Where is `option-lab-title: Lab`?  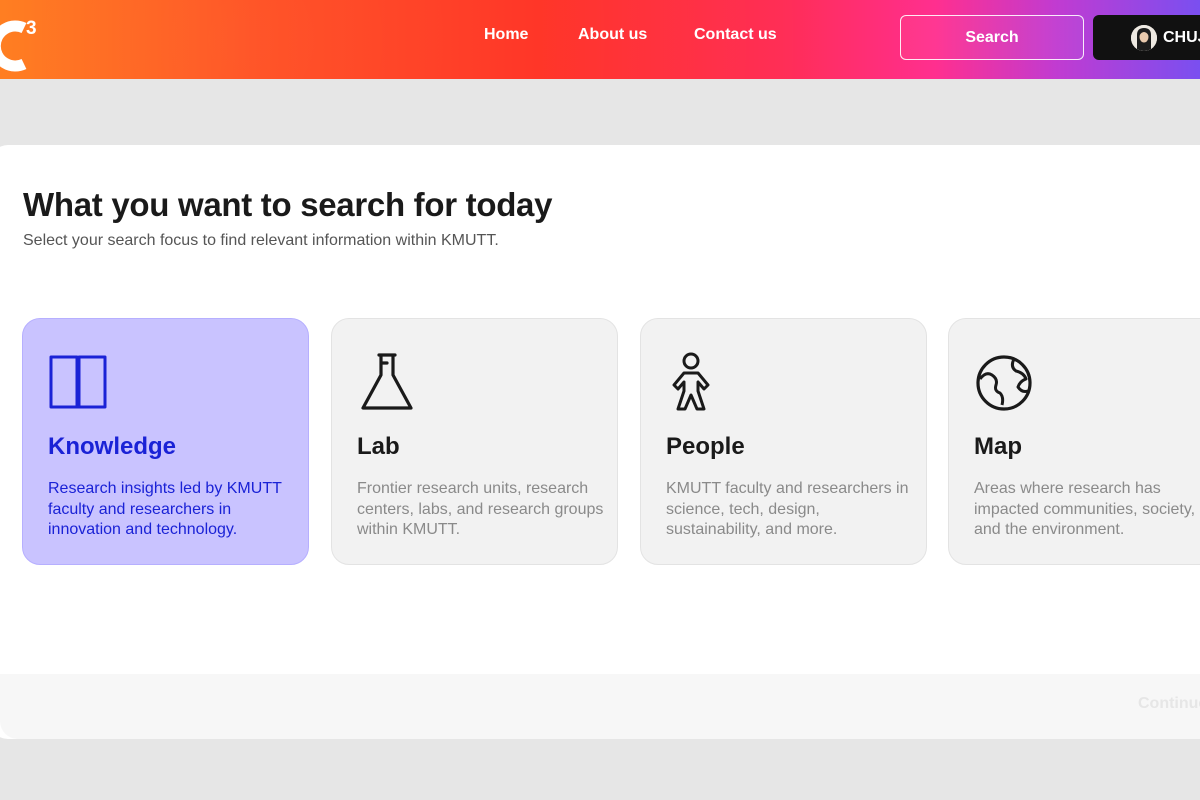
option-lab-title: Lab is located at coordinates (378, 446).